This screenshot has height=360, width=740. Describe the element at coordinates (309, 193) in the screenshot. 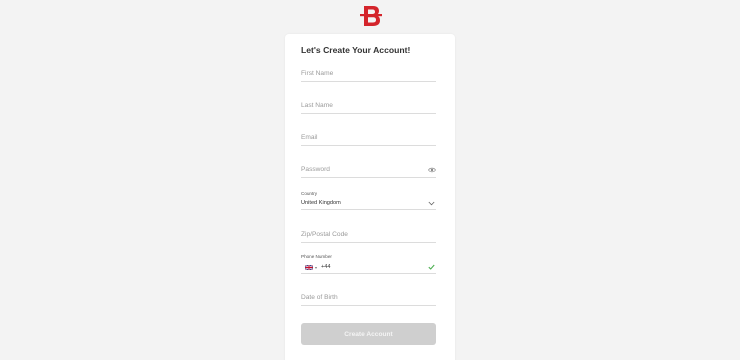

I see `country-label: Country` at that location.